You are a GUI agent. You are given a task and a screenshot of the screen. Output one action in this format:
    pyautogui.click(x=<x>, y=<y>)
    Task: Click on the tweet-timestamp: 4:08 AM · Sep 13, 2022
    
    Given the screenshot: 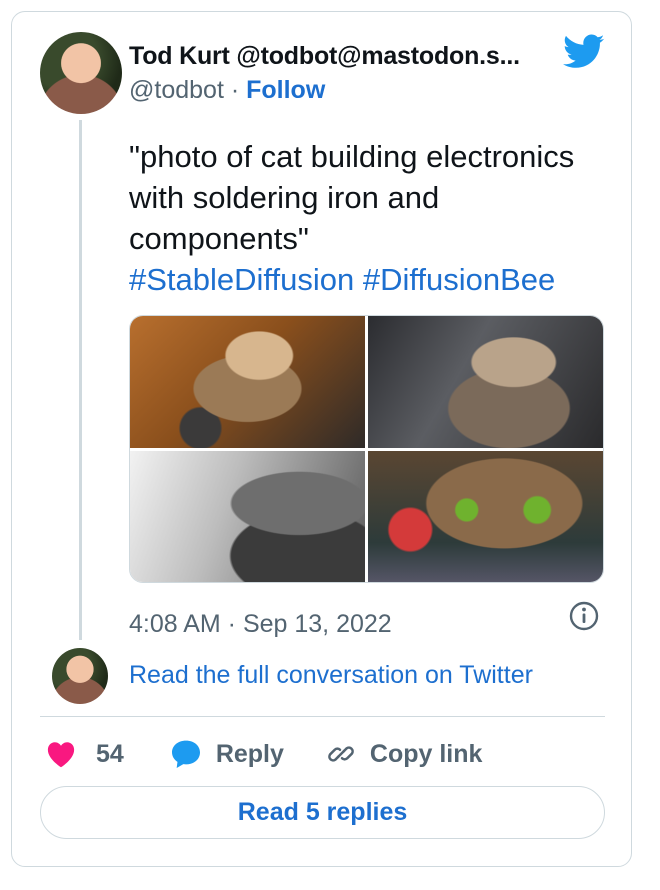 What is the action you would take?
    pyautogui.click(x=260, y=624)
    